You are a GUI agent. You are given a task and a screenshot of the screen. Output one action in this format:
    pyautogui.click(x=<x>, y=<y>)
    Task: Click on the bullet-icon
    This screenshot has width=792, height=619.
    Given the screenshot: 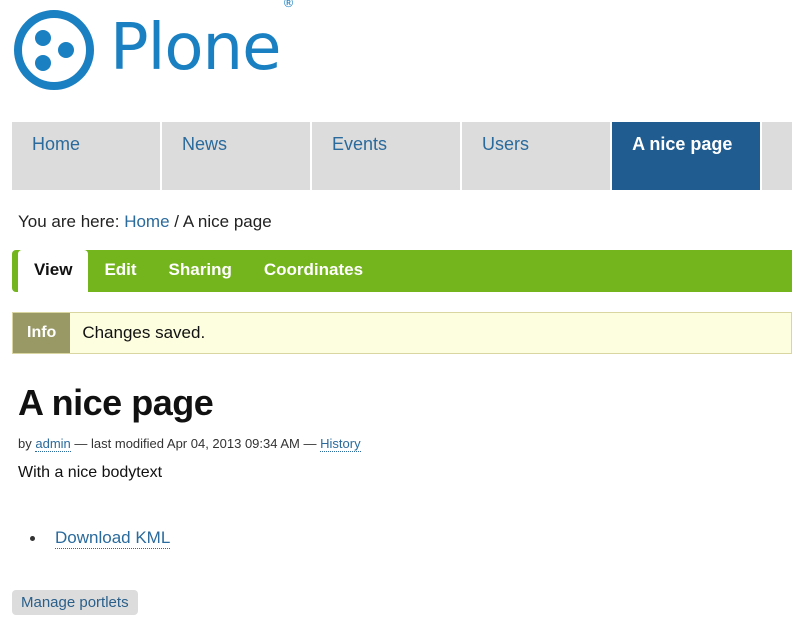 What is the action you would take?
    pyautogui.click(x=32, y=538)
    